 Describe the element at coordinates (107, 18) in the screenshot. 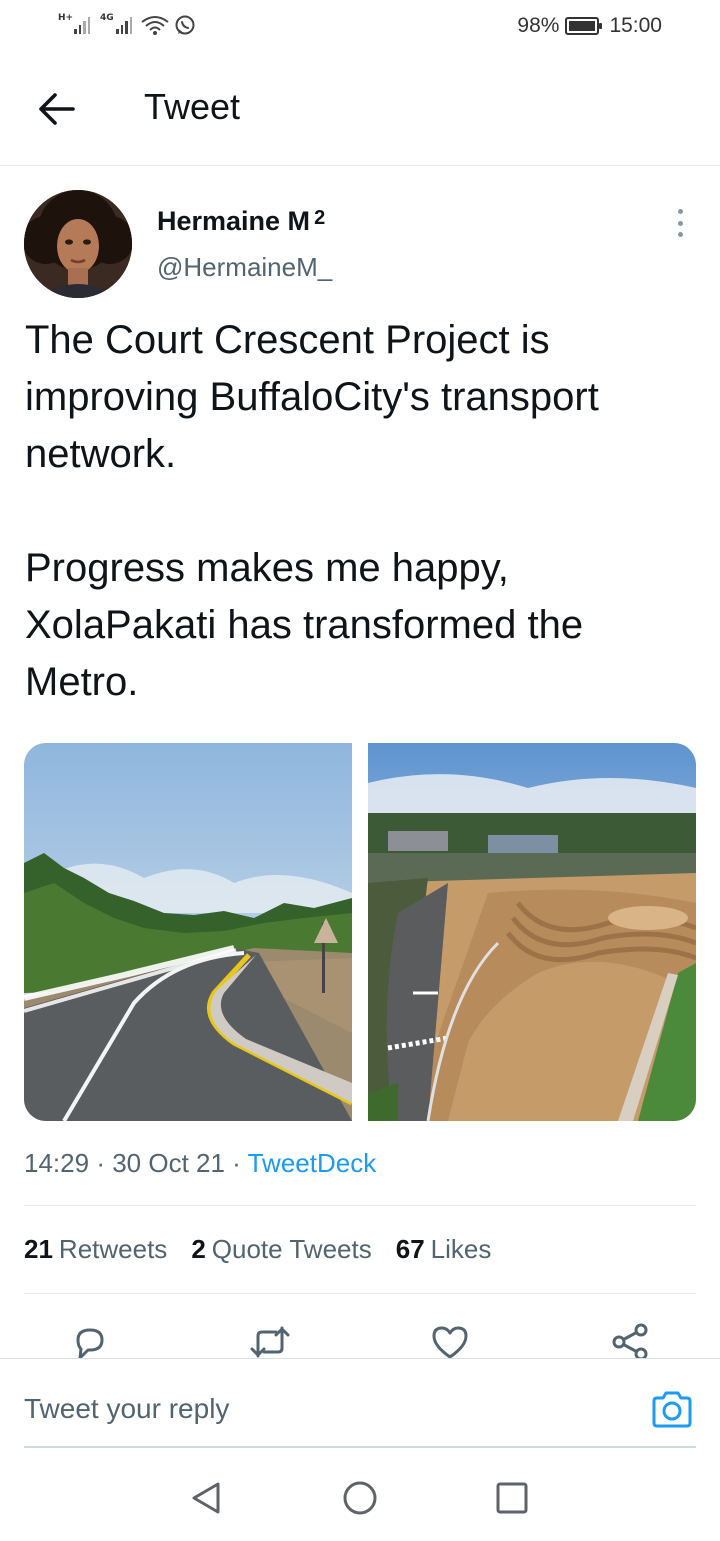

I see `signal-type-label: 4G` at that location.